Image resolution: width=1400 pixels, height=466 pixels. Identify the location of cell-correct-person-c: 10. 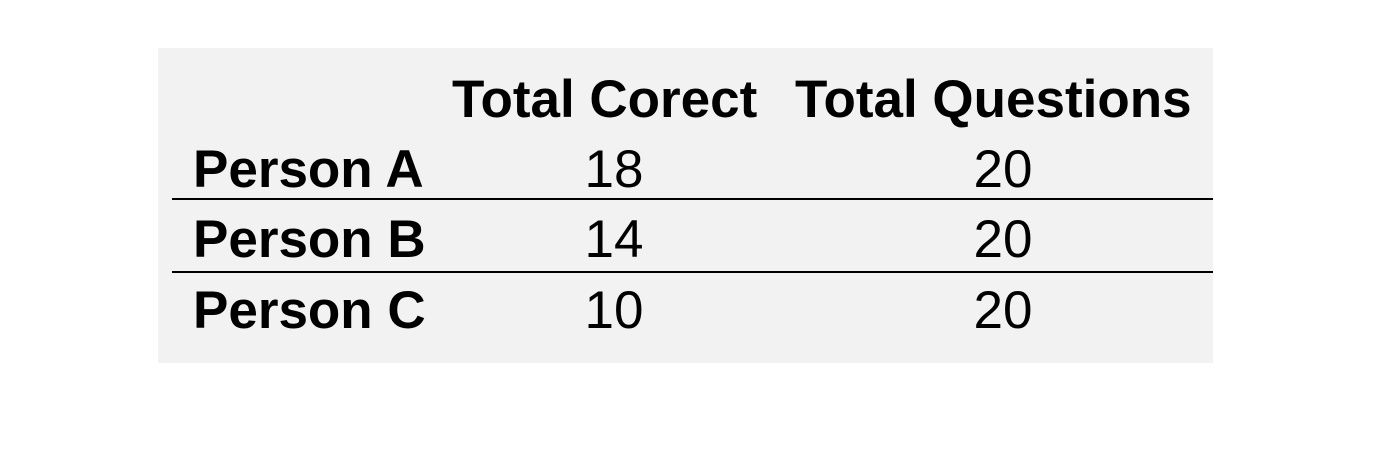
(614, 310).